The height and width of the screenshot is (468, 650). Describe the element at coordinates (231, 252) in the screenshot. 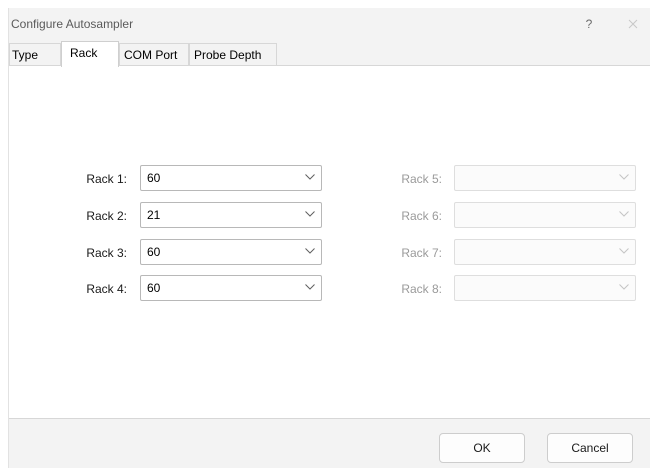

I see `rack-3-select: 60` at that location.